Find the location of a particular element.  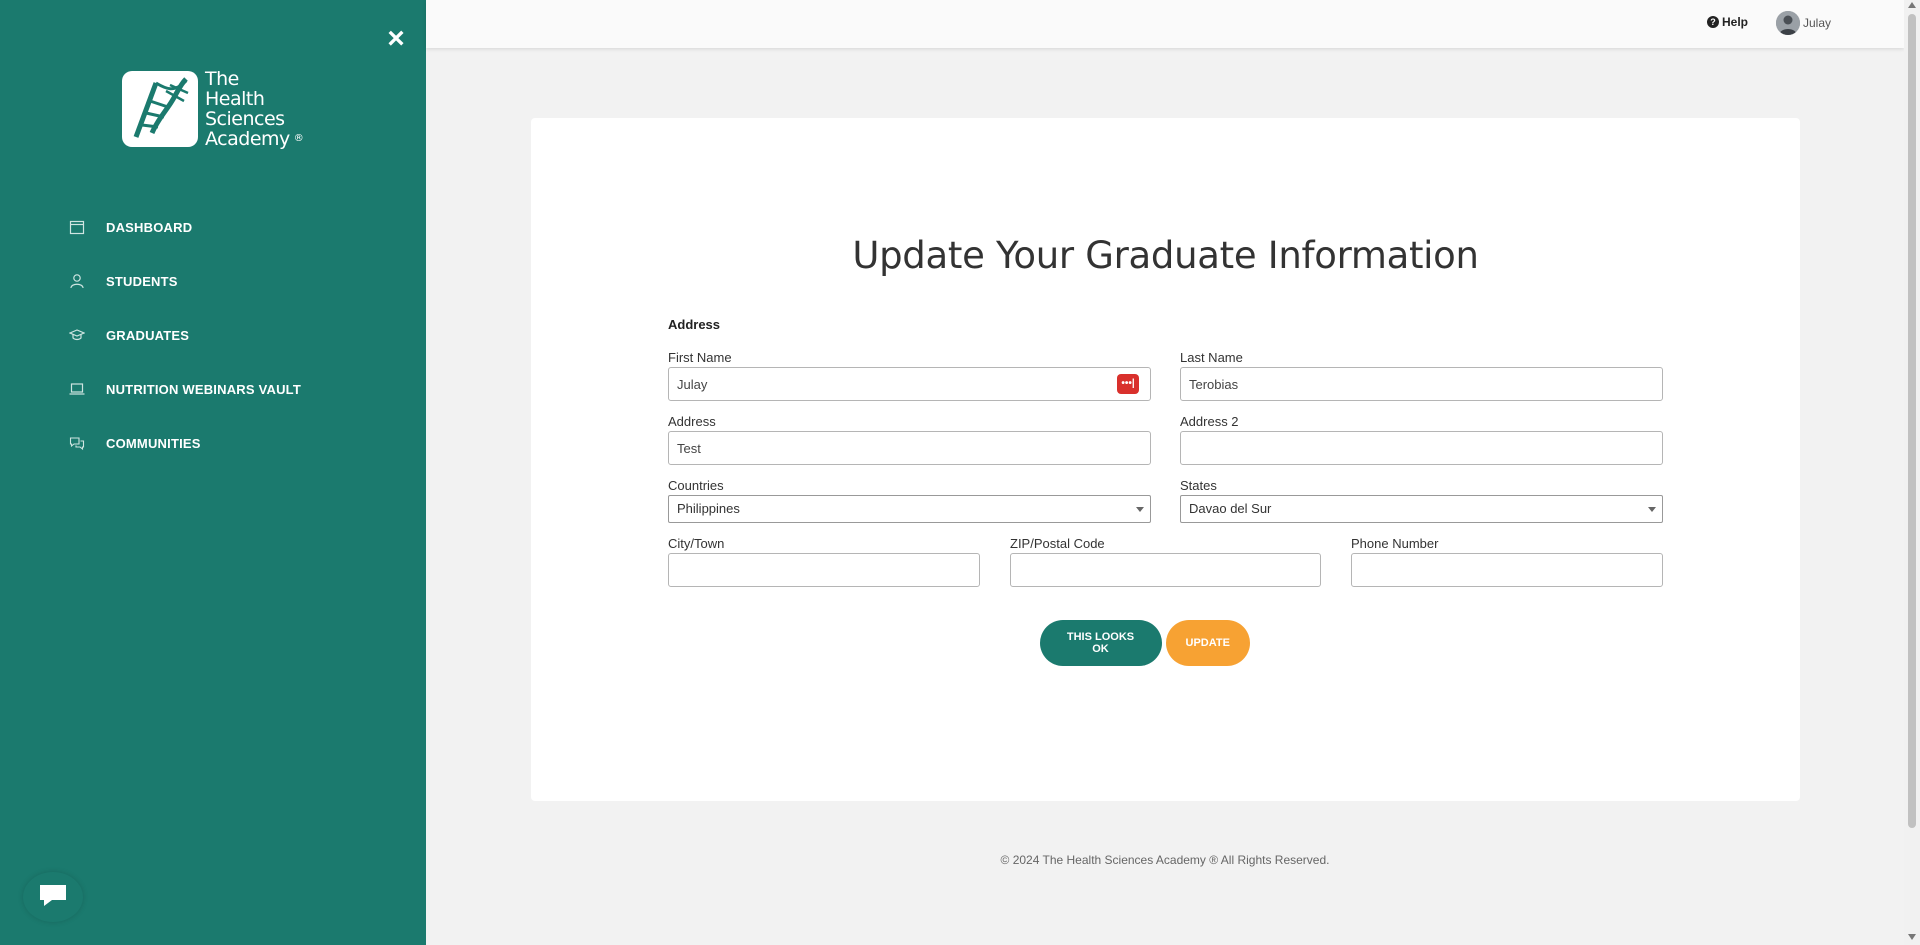

scrollbar is located at coordinates (1912, 472).